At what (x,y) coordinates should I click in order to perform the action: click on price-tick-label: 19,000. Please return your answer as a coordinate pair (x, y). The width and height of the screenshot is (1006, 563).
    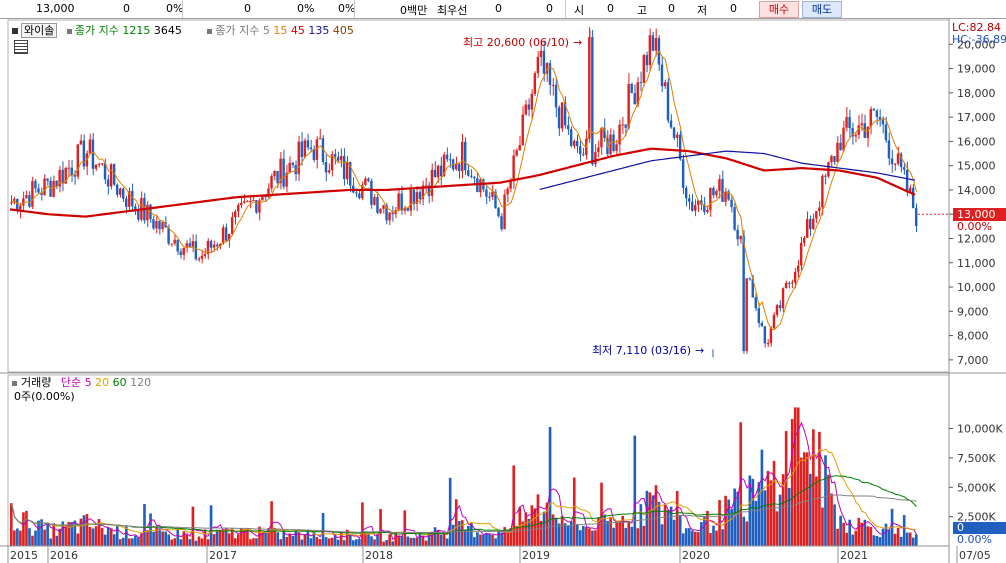
    Looking at the image, I should click on (976, 69).